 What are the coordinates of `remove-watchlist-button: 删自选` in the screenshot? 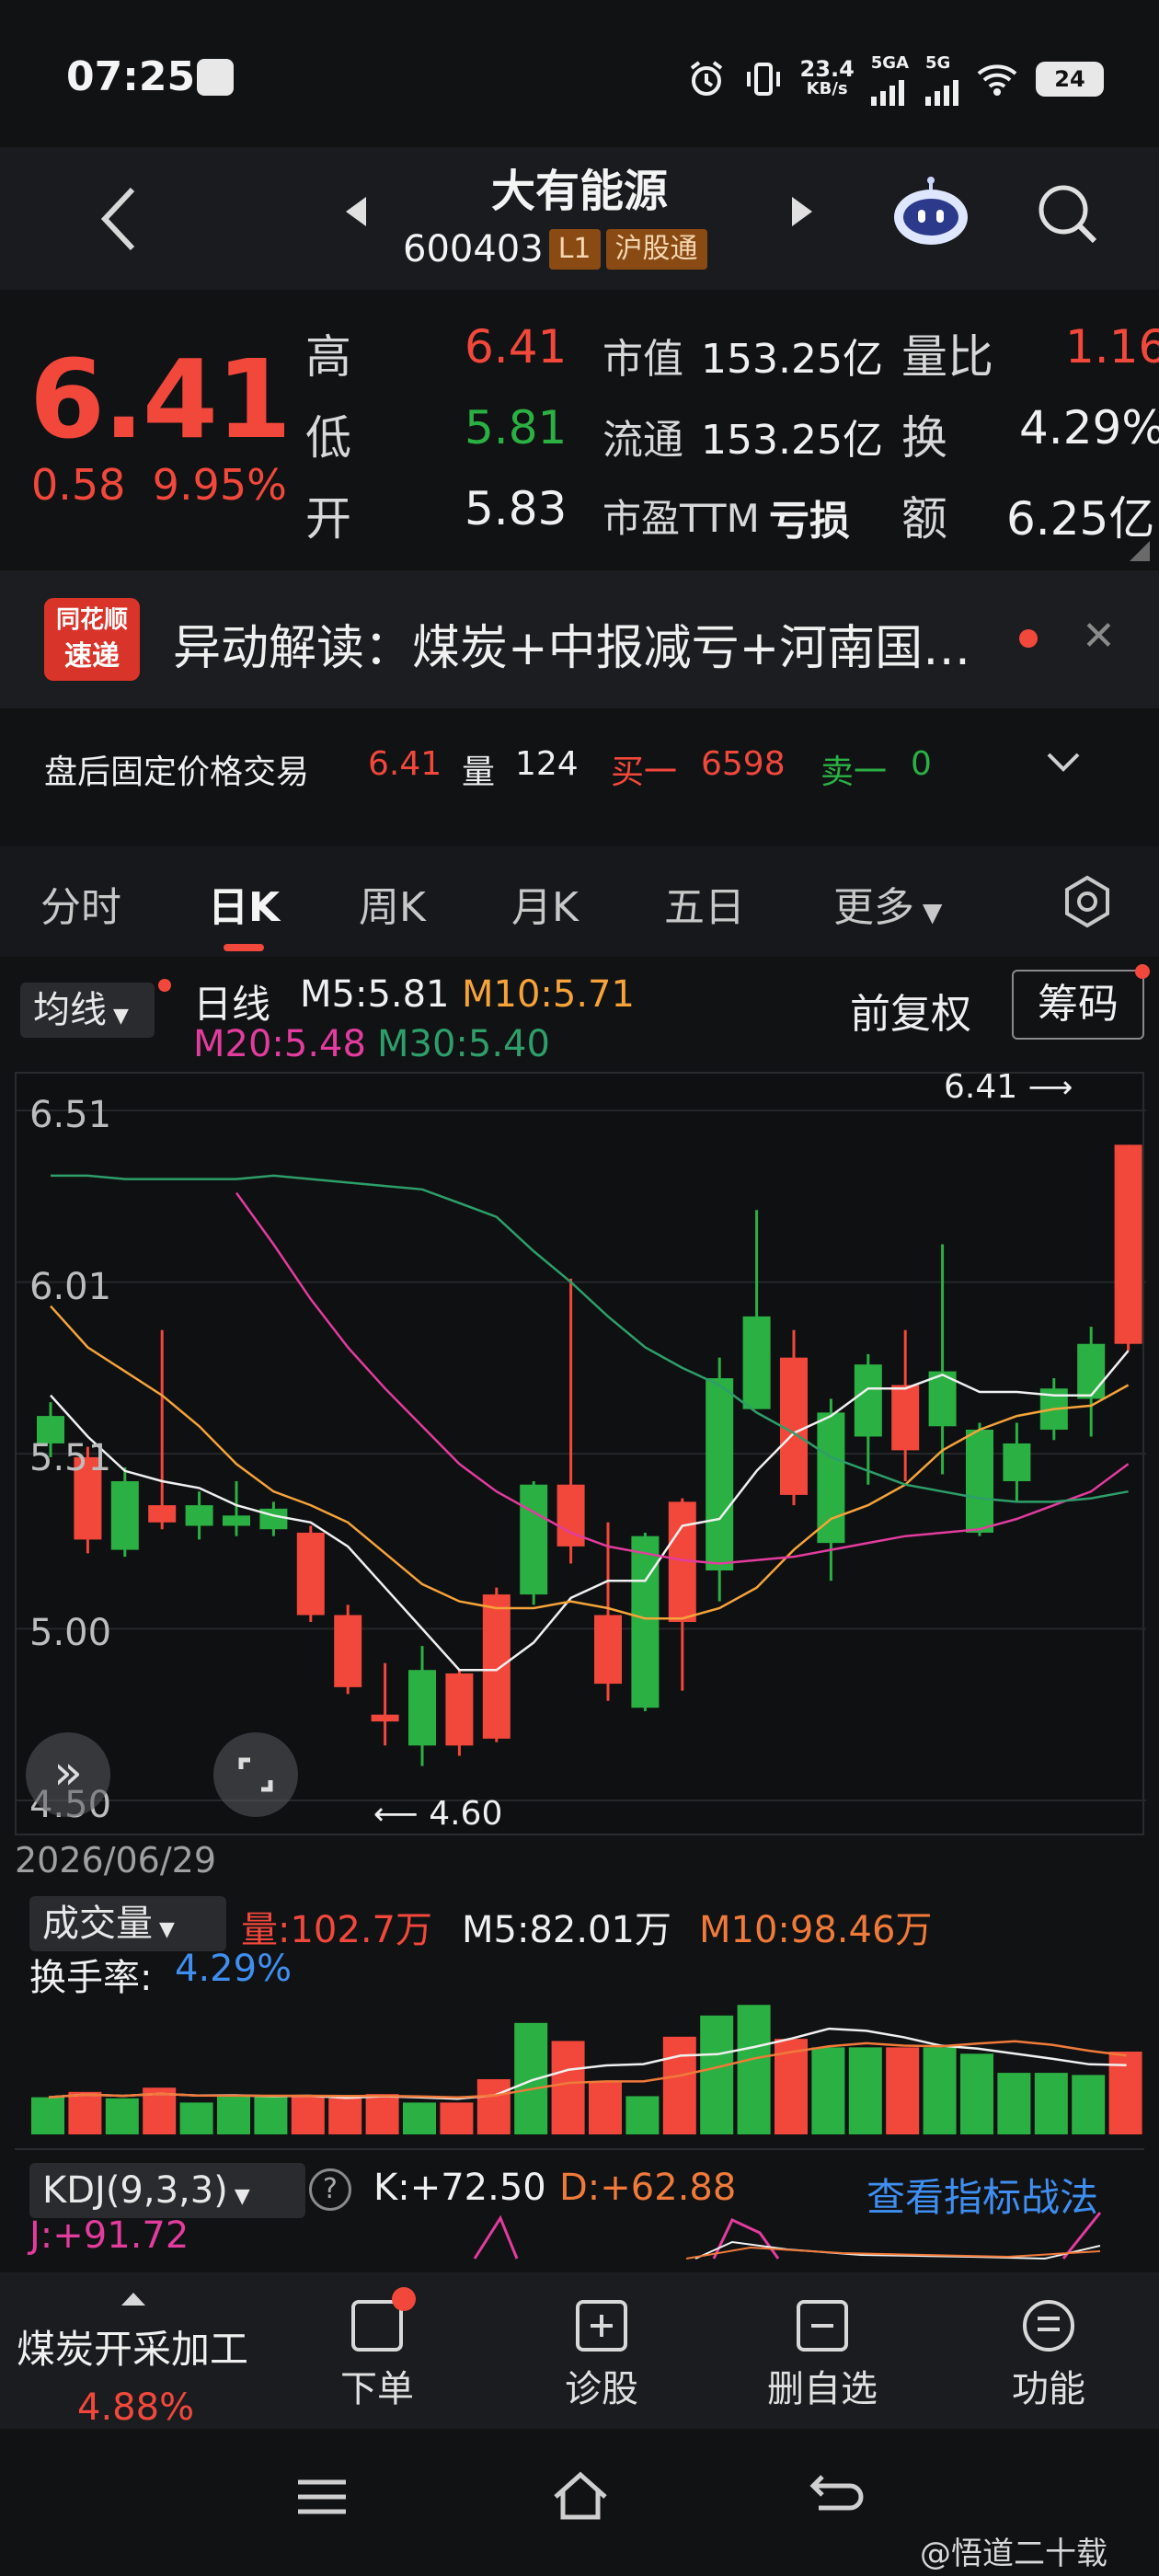 It's located at (822, 2356).